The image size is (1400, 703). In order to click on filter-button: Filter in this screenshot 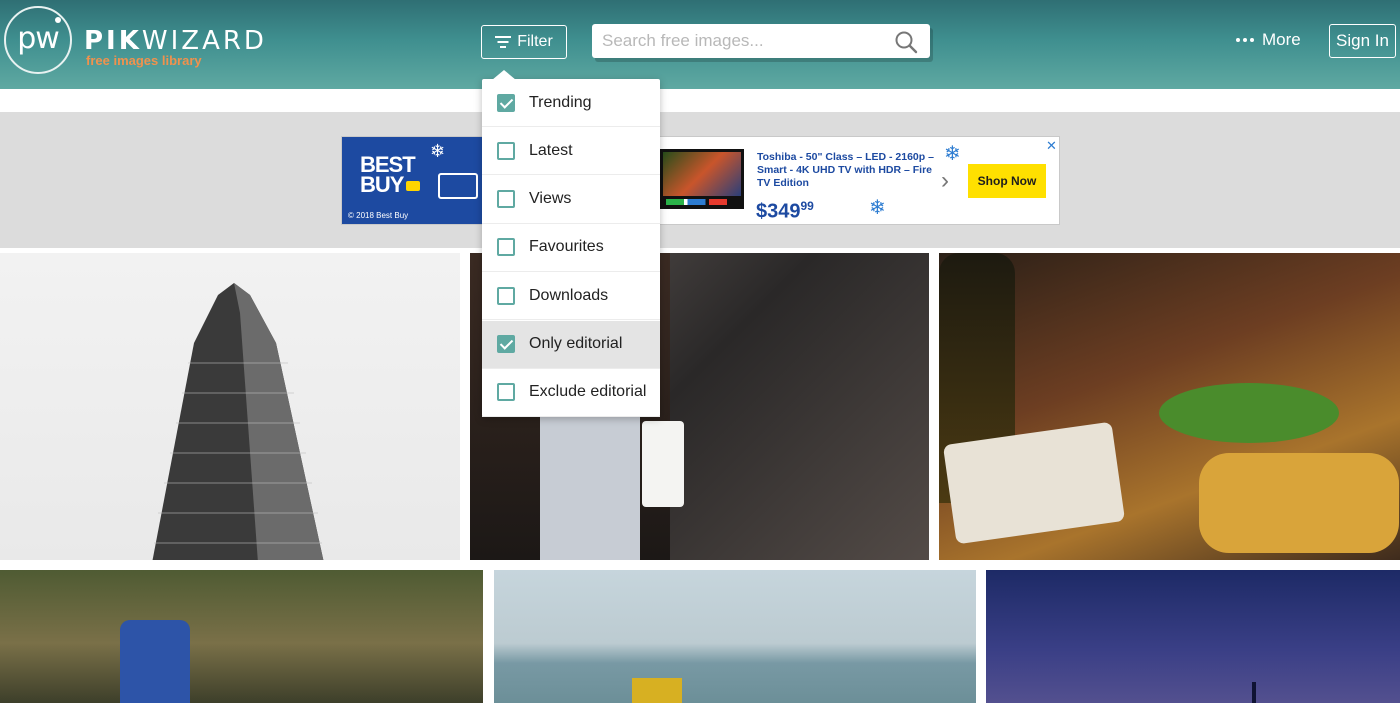, I will do `click(524, 42)`.